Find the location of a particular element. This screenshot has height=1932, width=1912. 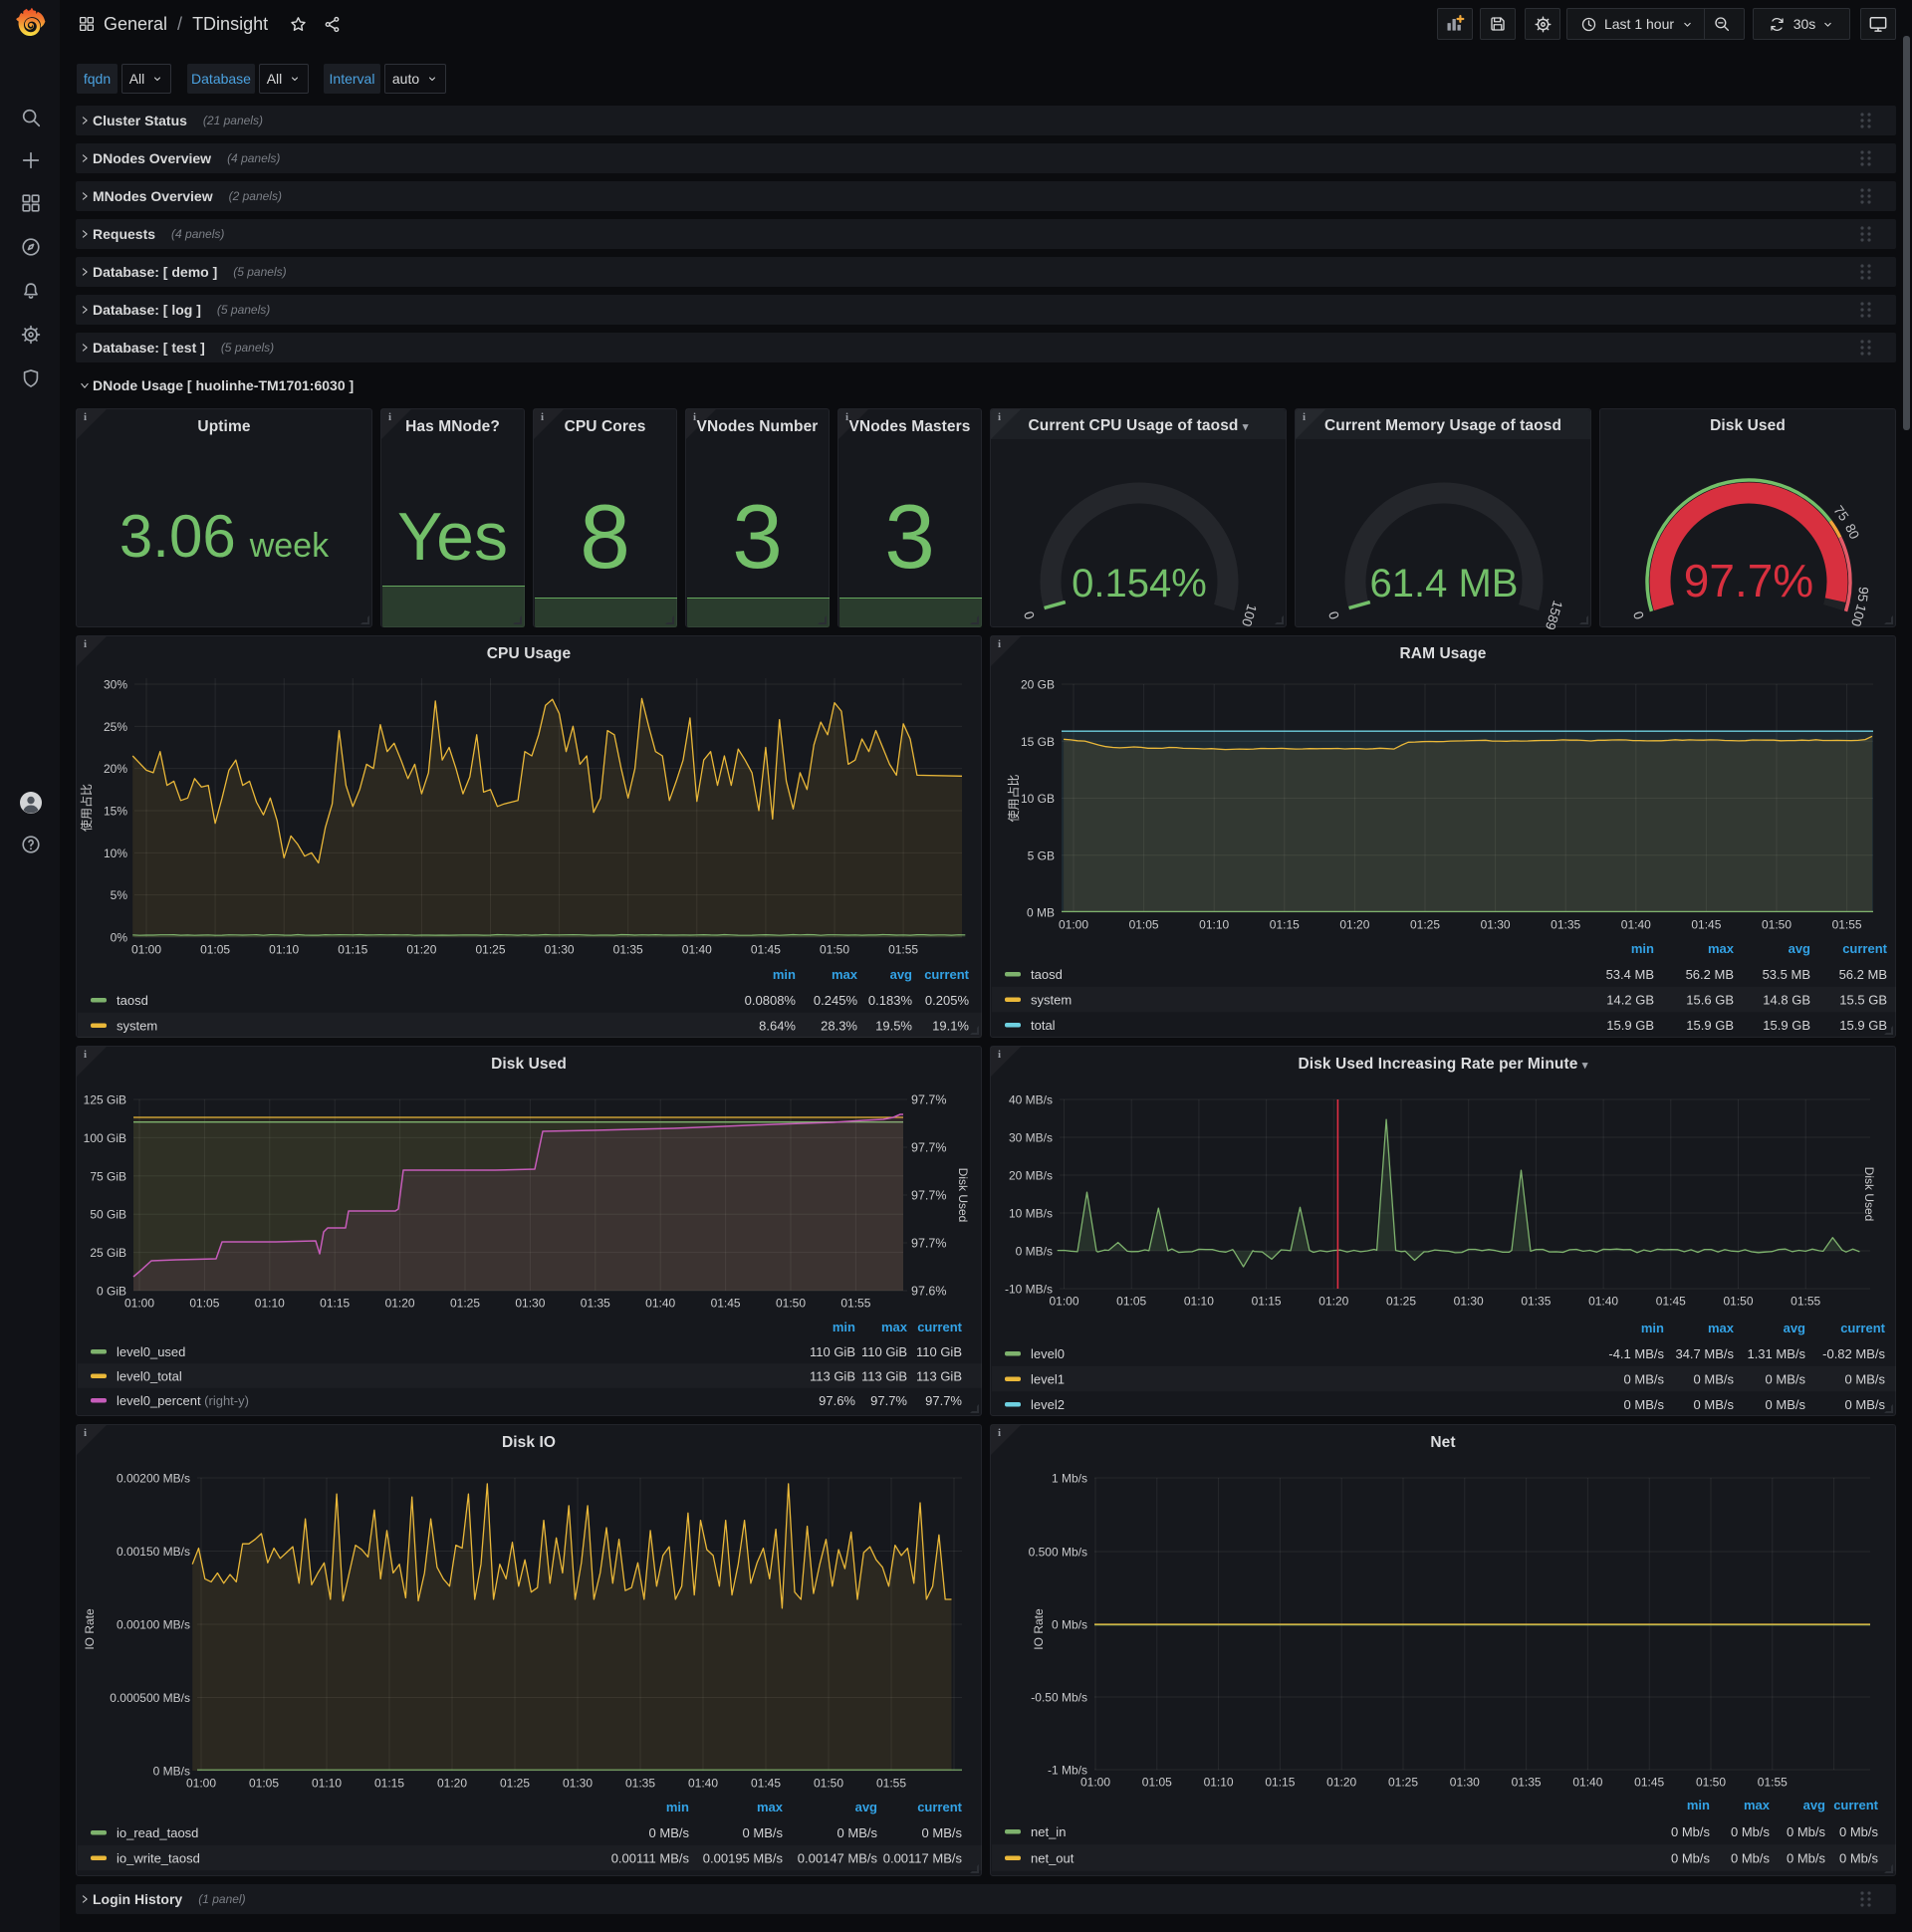

svg-text: total is located at coordinates (1043, 1025).